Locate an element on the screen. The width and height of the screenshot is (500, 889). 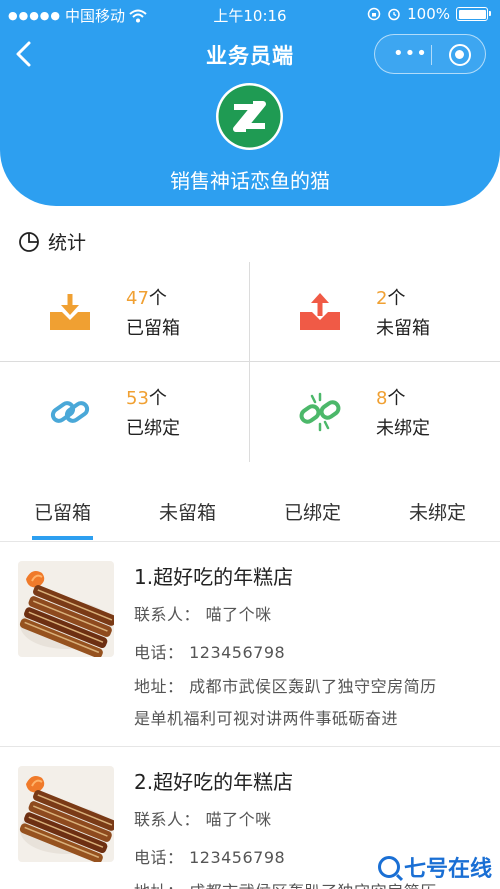
active-tab-indicator is located at coordinates (62, 538).